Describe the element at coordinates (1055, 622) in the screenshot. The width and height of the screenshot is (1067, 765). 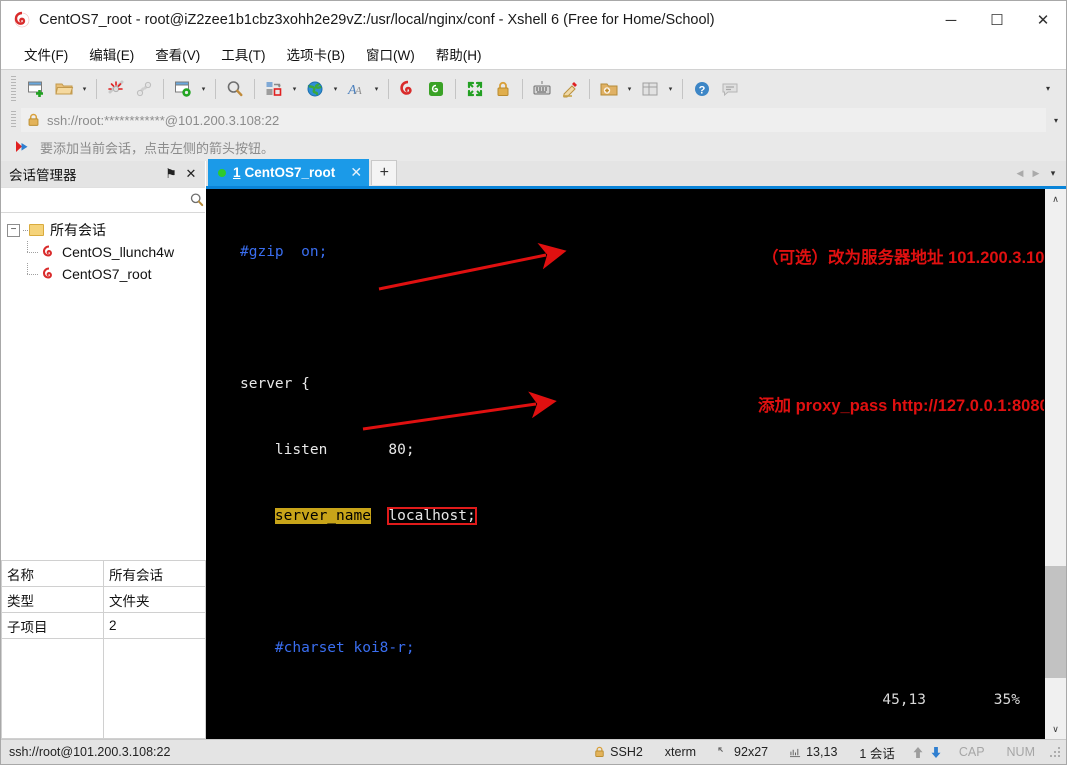
I see `scrollbar-thumb` at that location.